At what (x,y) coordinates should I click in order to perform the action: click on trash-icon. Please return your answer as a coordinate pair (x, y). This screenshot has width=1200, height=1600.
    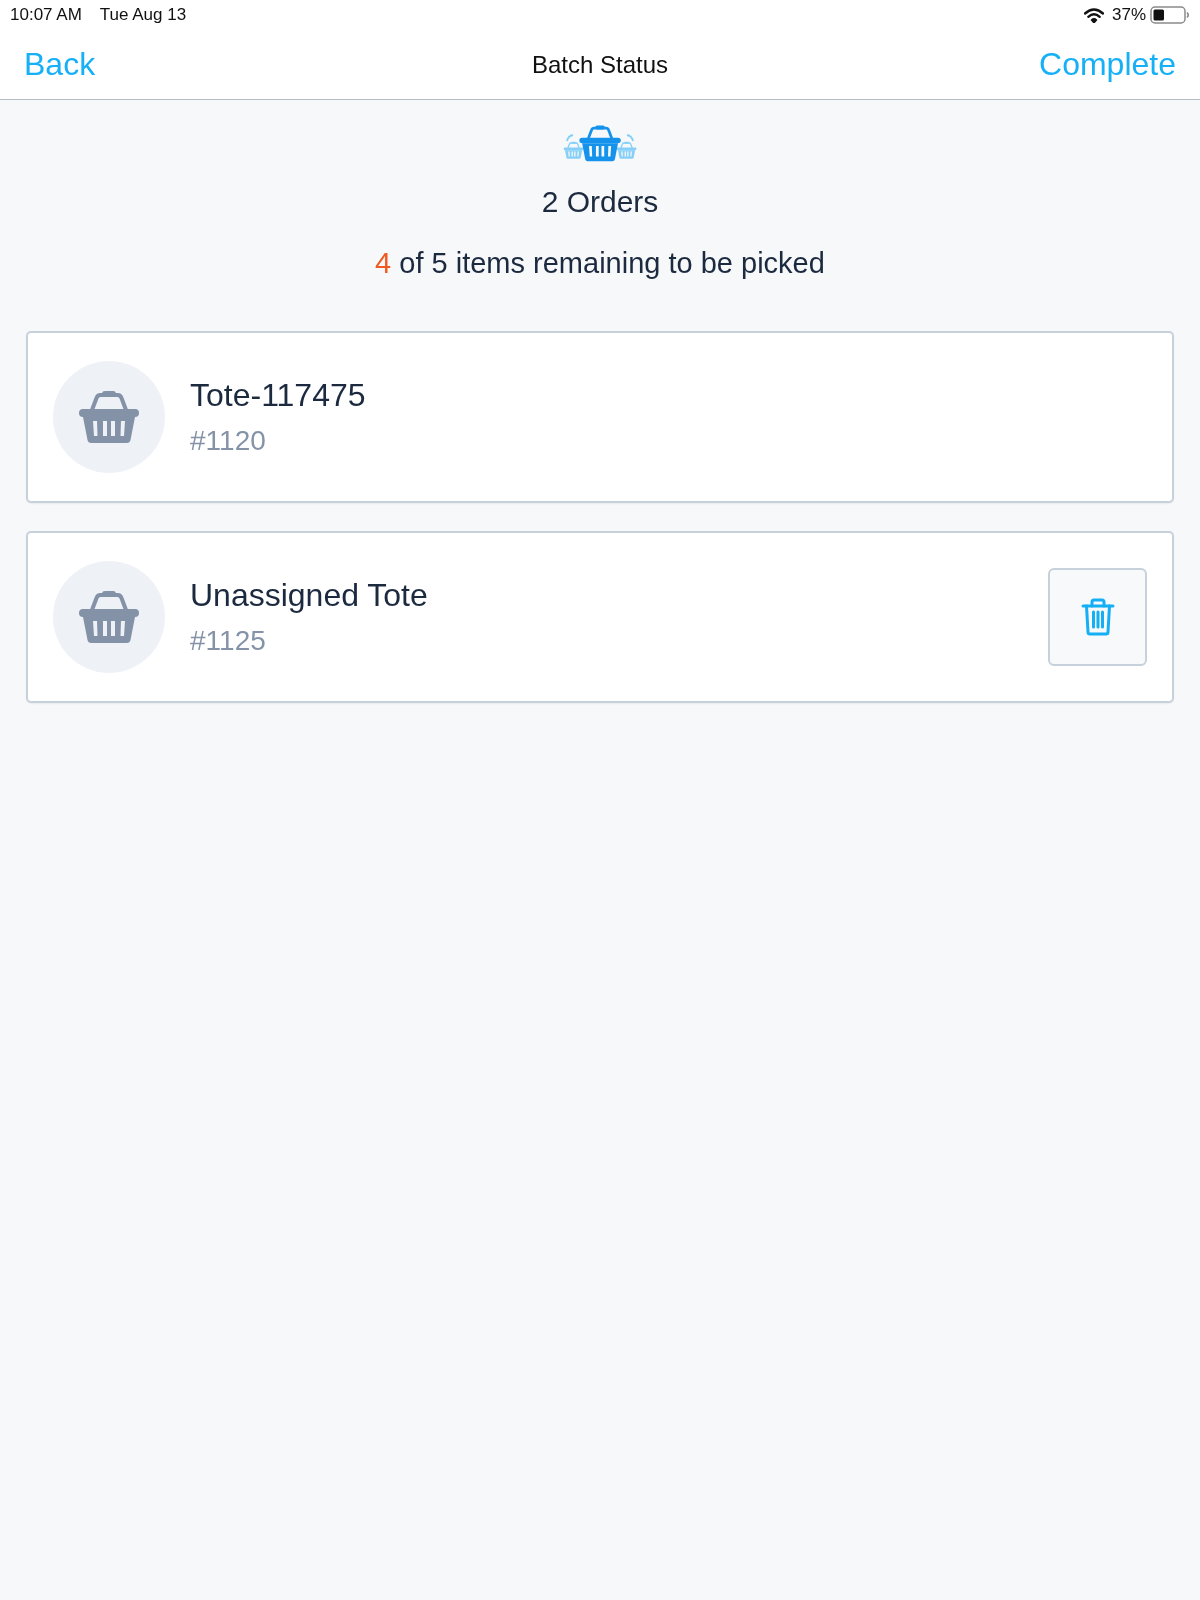
    Looking at the image, I should click on (1097, 616).